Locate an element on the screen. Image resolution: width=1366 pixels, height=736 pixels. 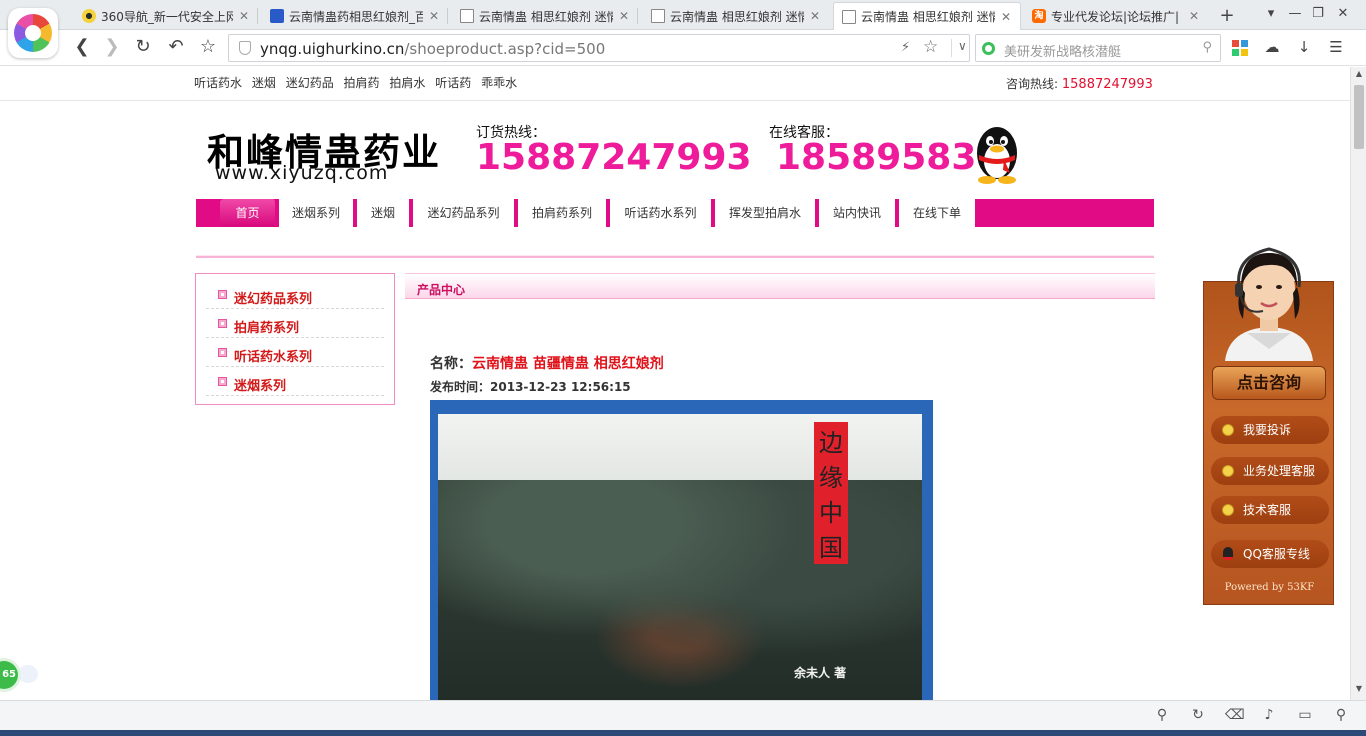
publish-time-label: 发布时间： is located at coordinates (460, 387).